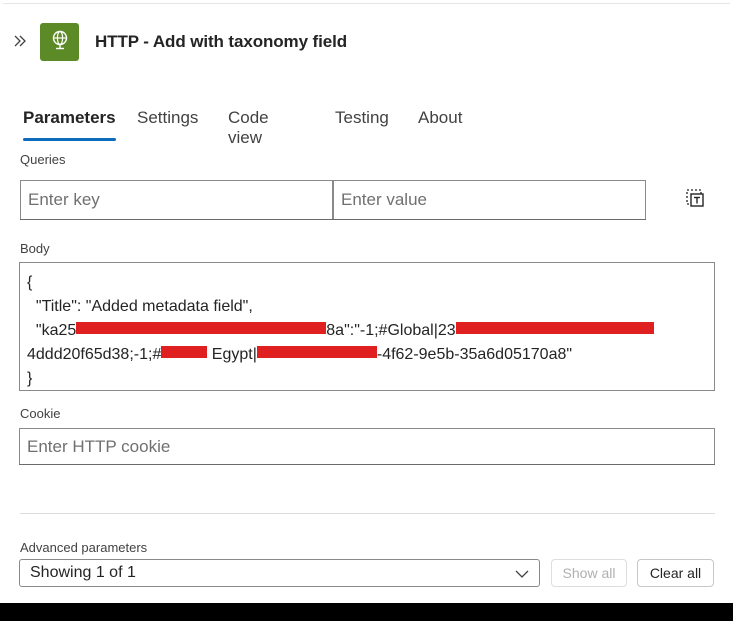 Image resolution: width=733 pixels, height=621 pixels. What do you see at coordinates (489, 200) in the screenshot?
I see `query-value-input: Enter value` at bounding box center [489, 200].